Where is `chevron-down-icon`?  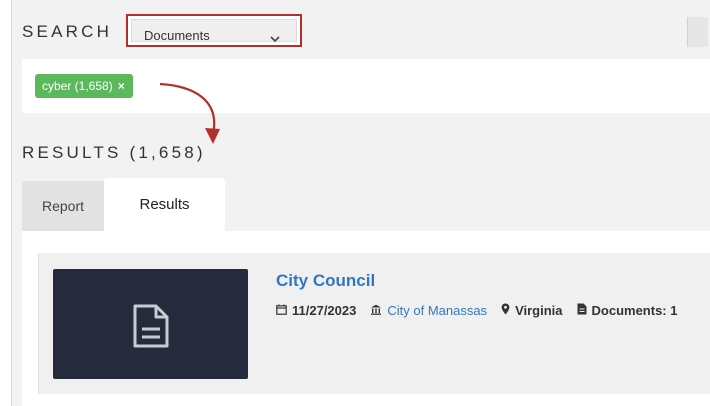 chevron-down-icon is located at coordinates (275, 39).